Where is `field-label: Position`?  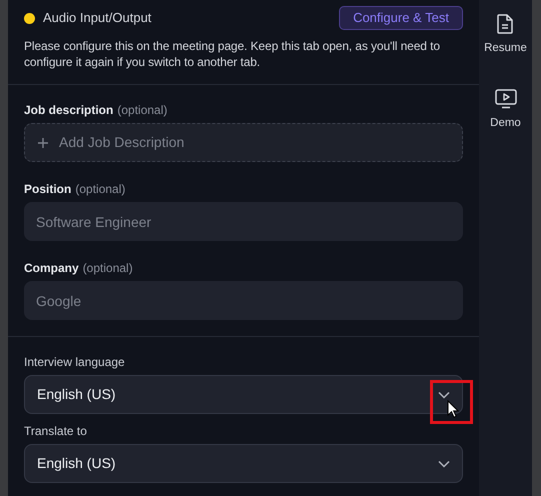 field-label: Position is located at coordinates (48, 189).